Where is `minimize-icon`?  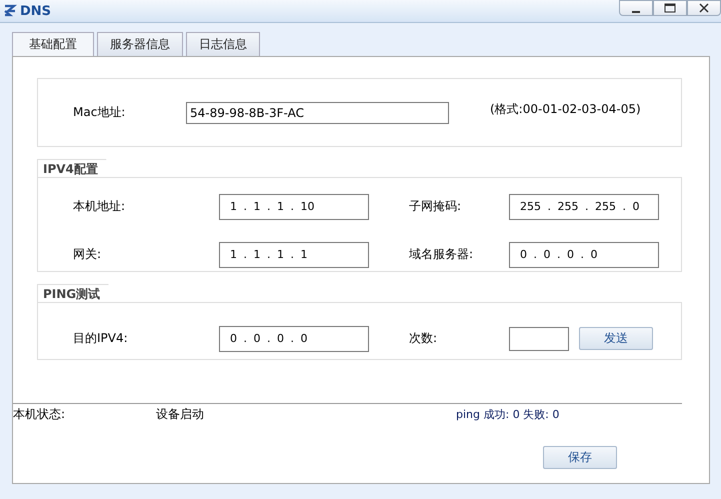 minimize-icon is located at coordinates (636, 12).